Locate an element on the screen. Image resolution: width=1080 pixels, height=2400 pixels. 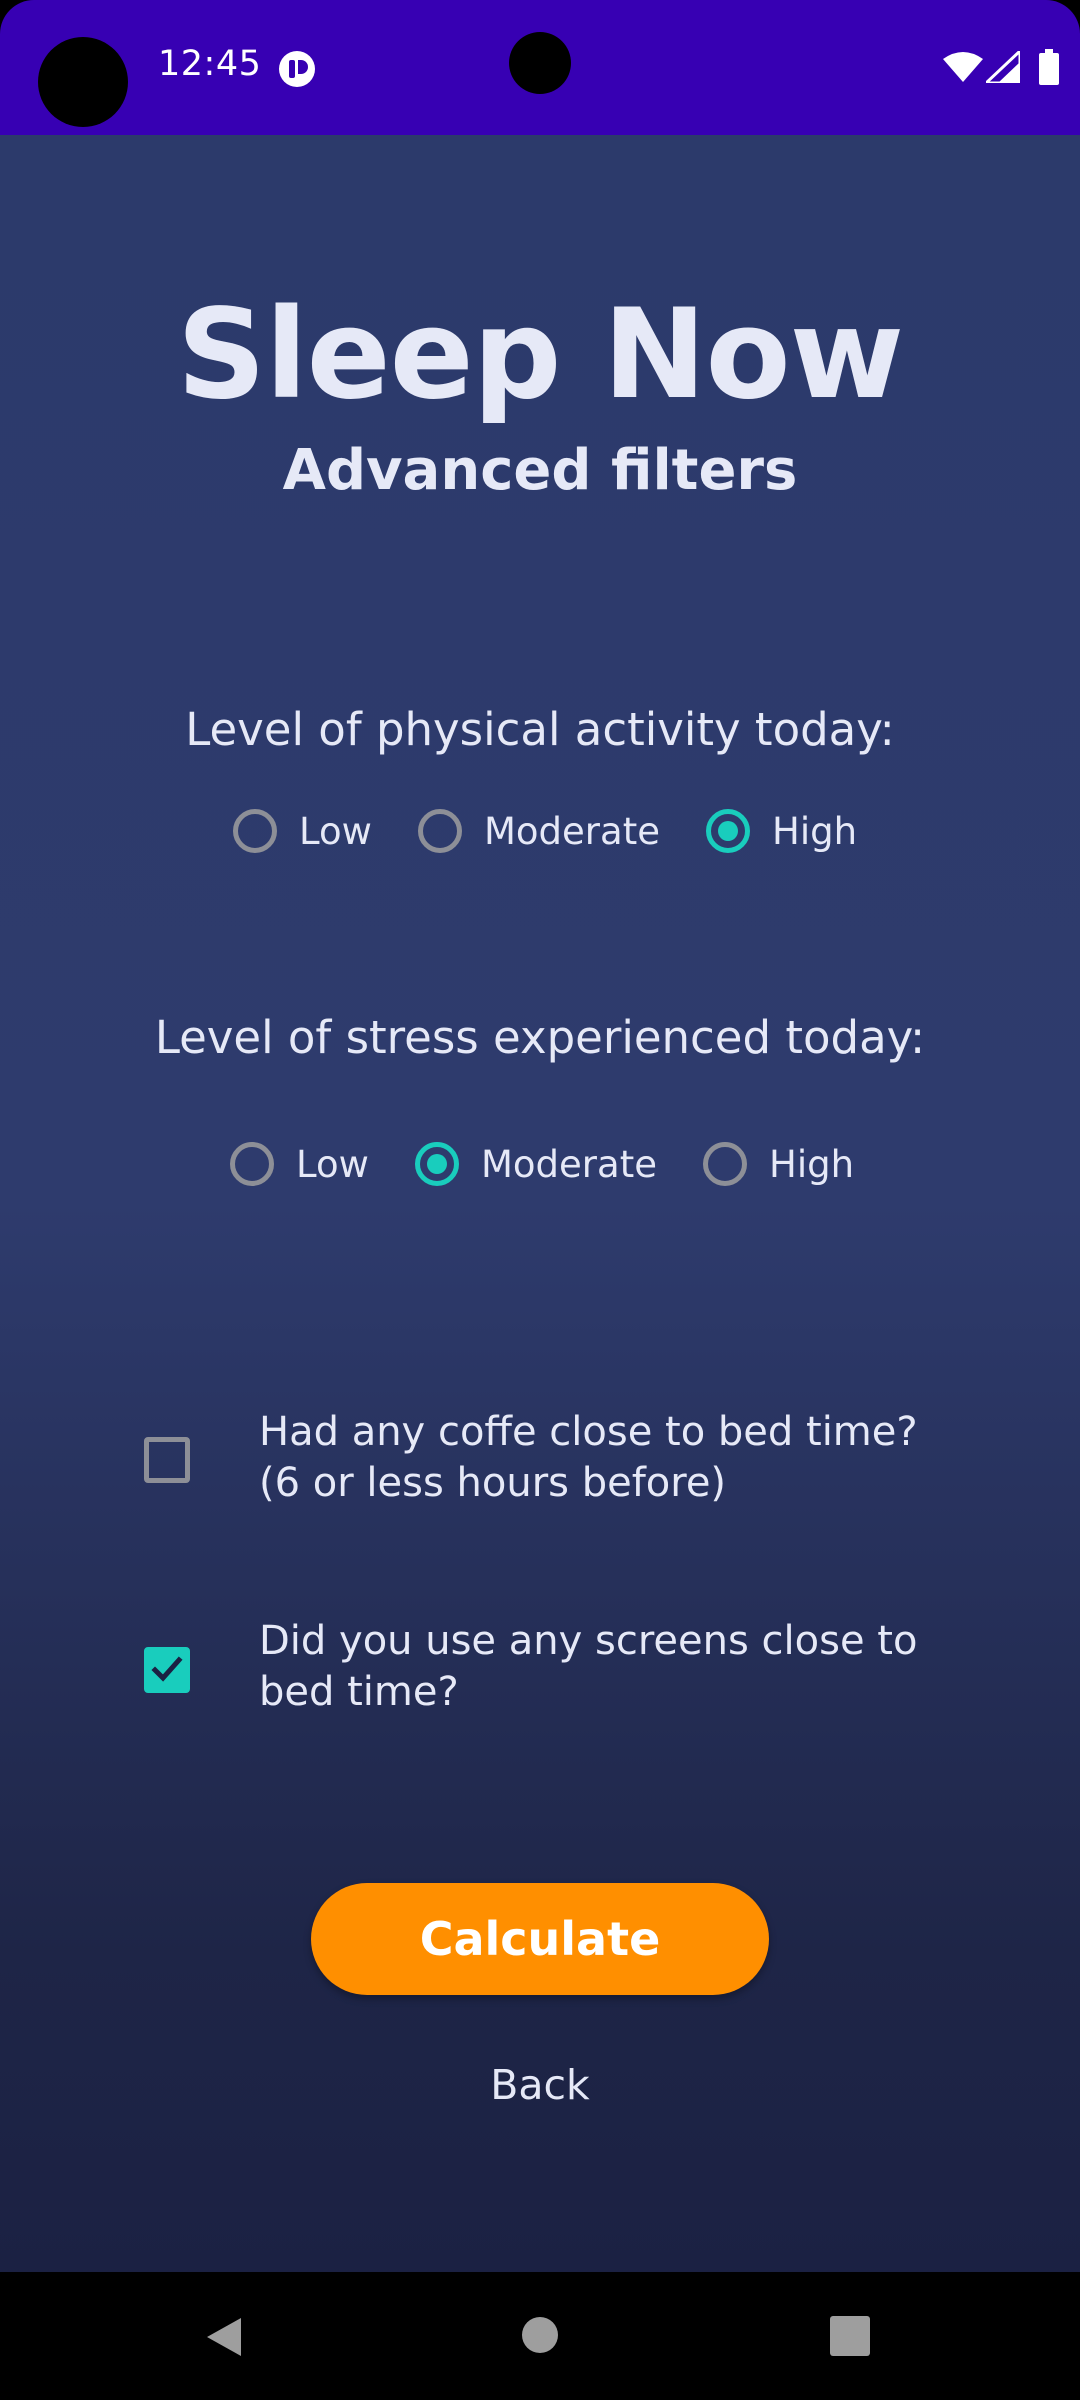
physical-activity-moderate-radio: Moderate is located at coordinates (539, 831).